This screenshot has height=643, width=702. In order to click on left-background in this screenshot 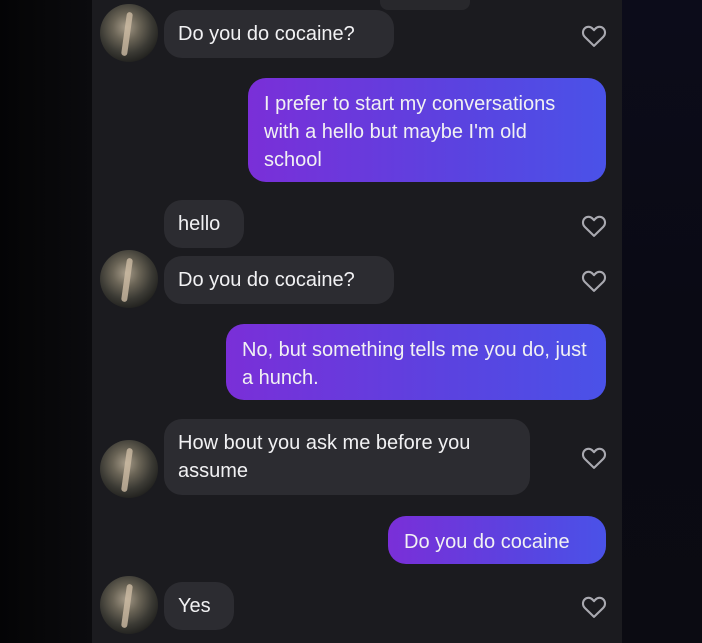, I will do `click(46, 321)`.